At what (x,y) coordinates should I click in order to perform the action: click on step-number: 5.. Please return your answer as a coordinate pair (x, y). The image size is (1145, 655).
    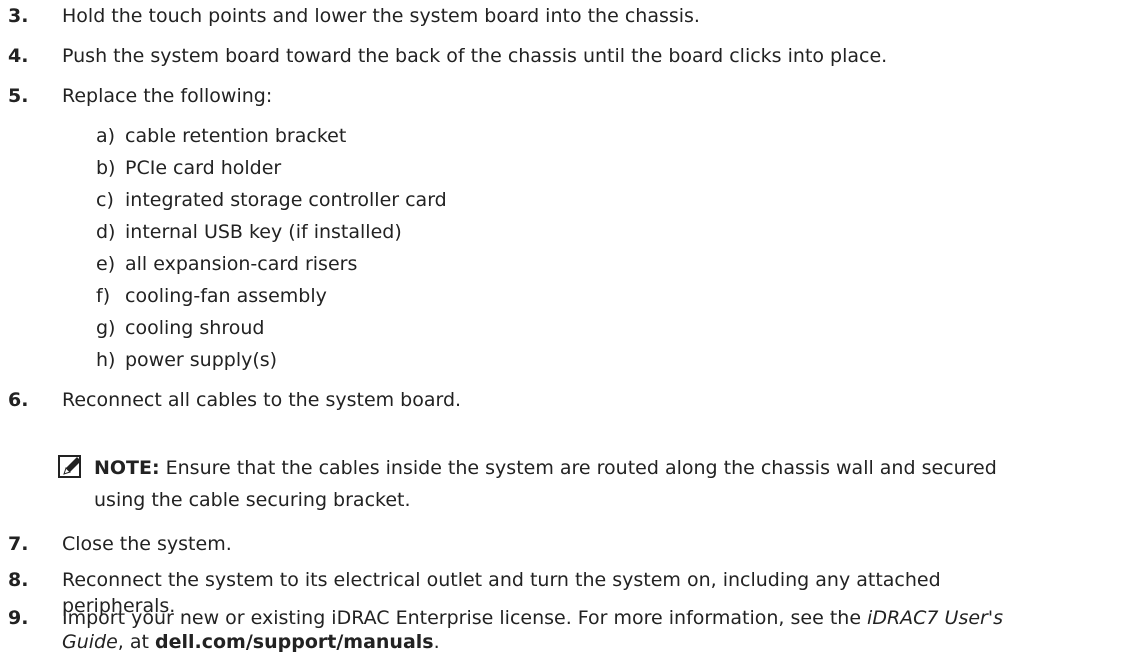
    Looking at the image, I should click on (18, 96).